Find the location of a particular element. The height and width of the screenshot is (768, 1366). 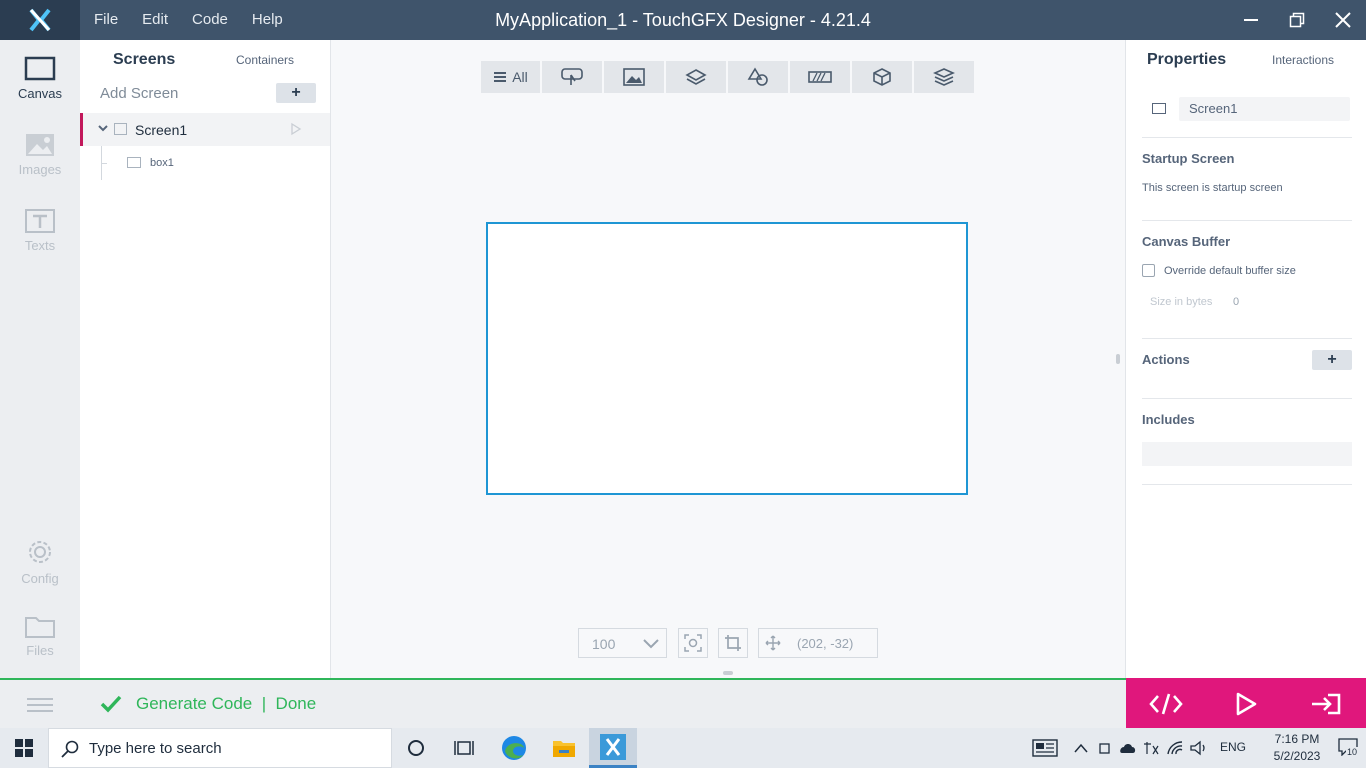

override-buffer-label: Override default buffer size is located at coordinates (1230, 271).